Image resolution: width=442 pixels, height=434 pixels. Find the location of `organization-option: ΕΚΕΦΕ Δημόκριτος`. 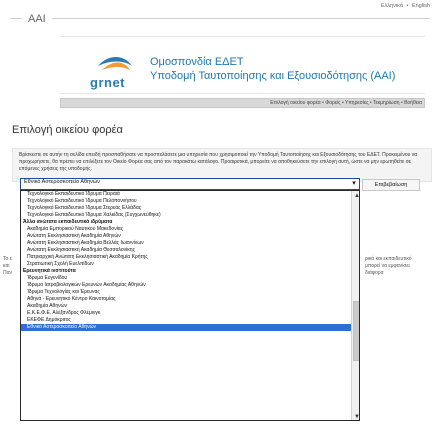

organization-option: ΕΚΕΦΕ Δημόκριτος is located at coordinates (186, 320).